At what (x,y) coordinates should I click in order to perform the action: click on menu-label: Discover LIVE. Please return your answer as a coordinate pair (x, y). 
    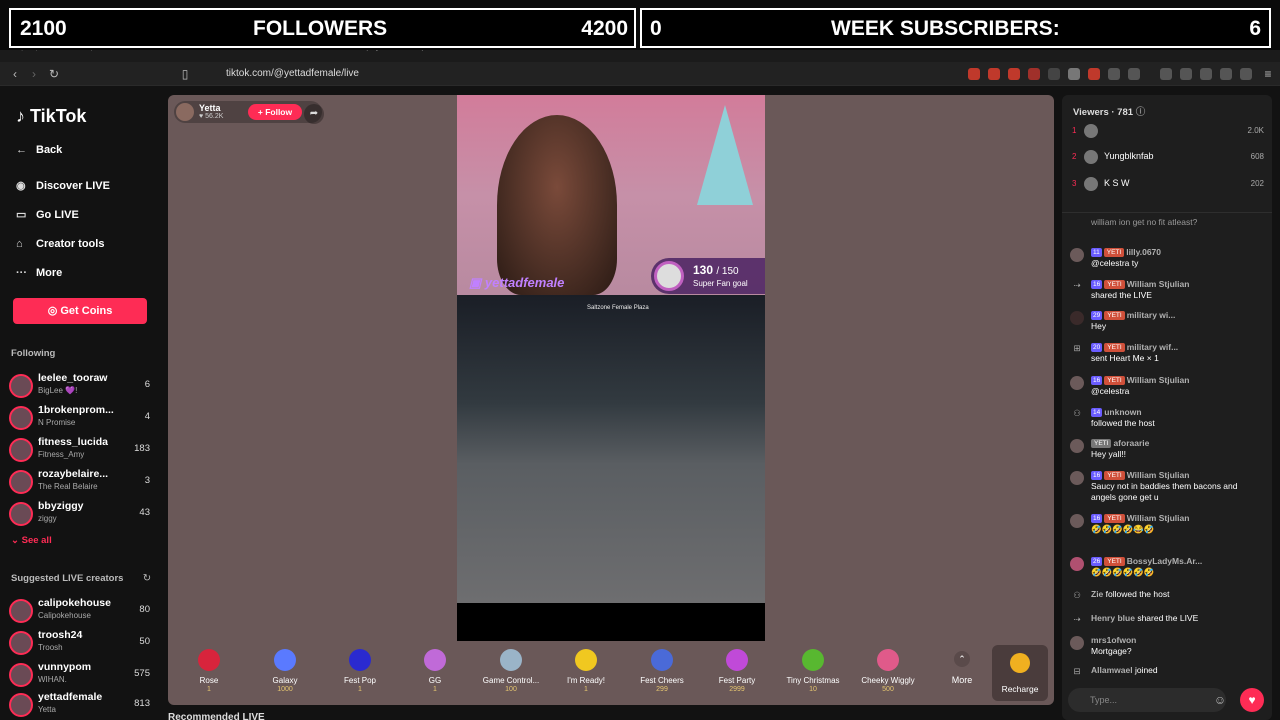
    Looking at the image, I should click on (73, 186).